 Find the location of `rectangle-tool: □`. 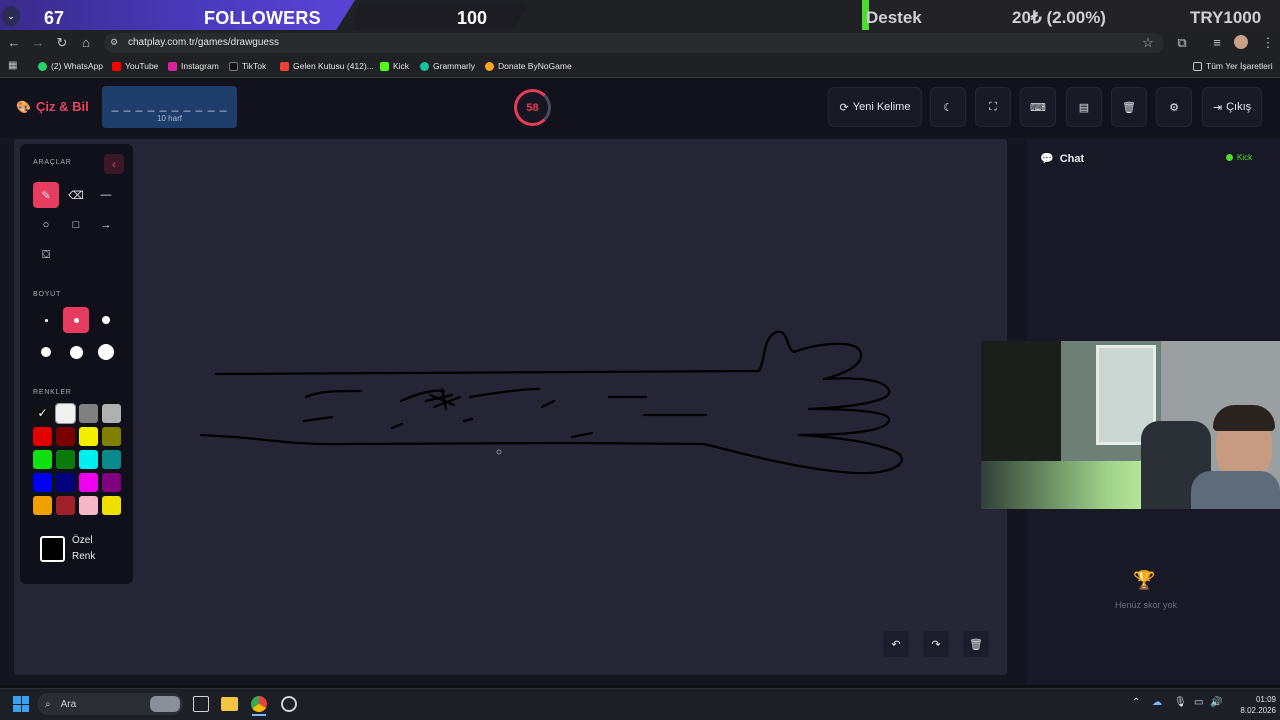

rectangle-tool: □ is located at coordinates (76, 225).